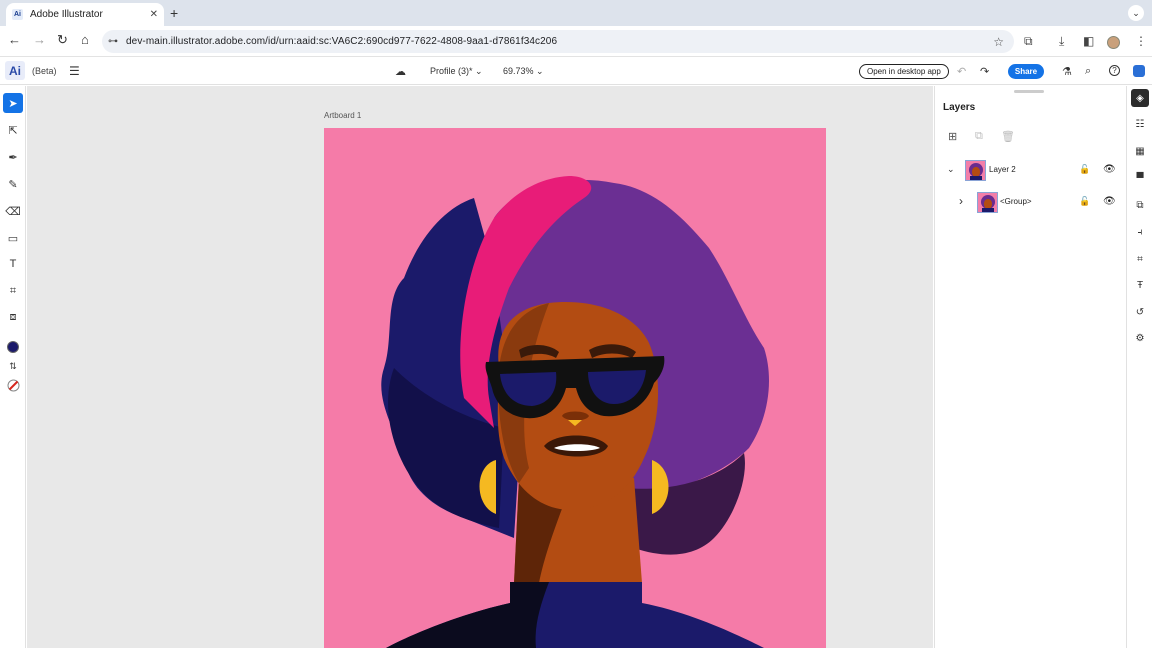 This screenshot has width=1152, height=648. Describe the element at coordinates (400, 71) in the screenshot. I see `cloud-sync-icon: ☁` at that location.